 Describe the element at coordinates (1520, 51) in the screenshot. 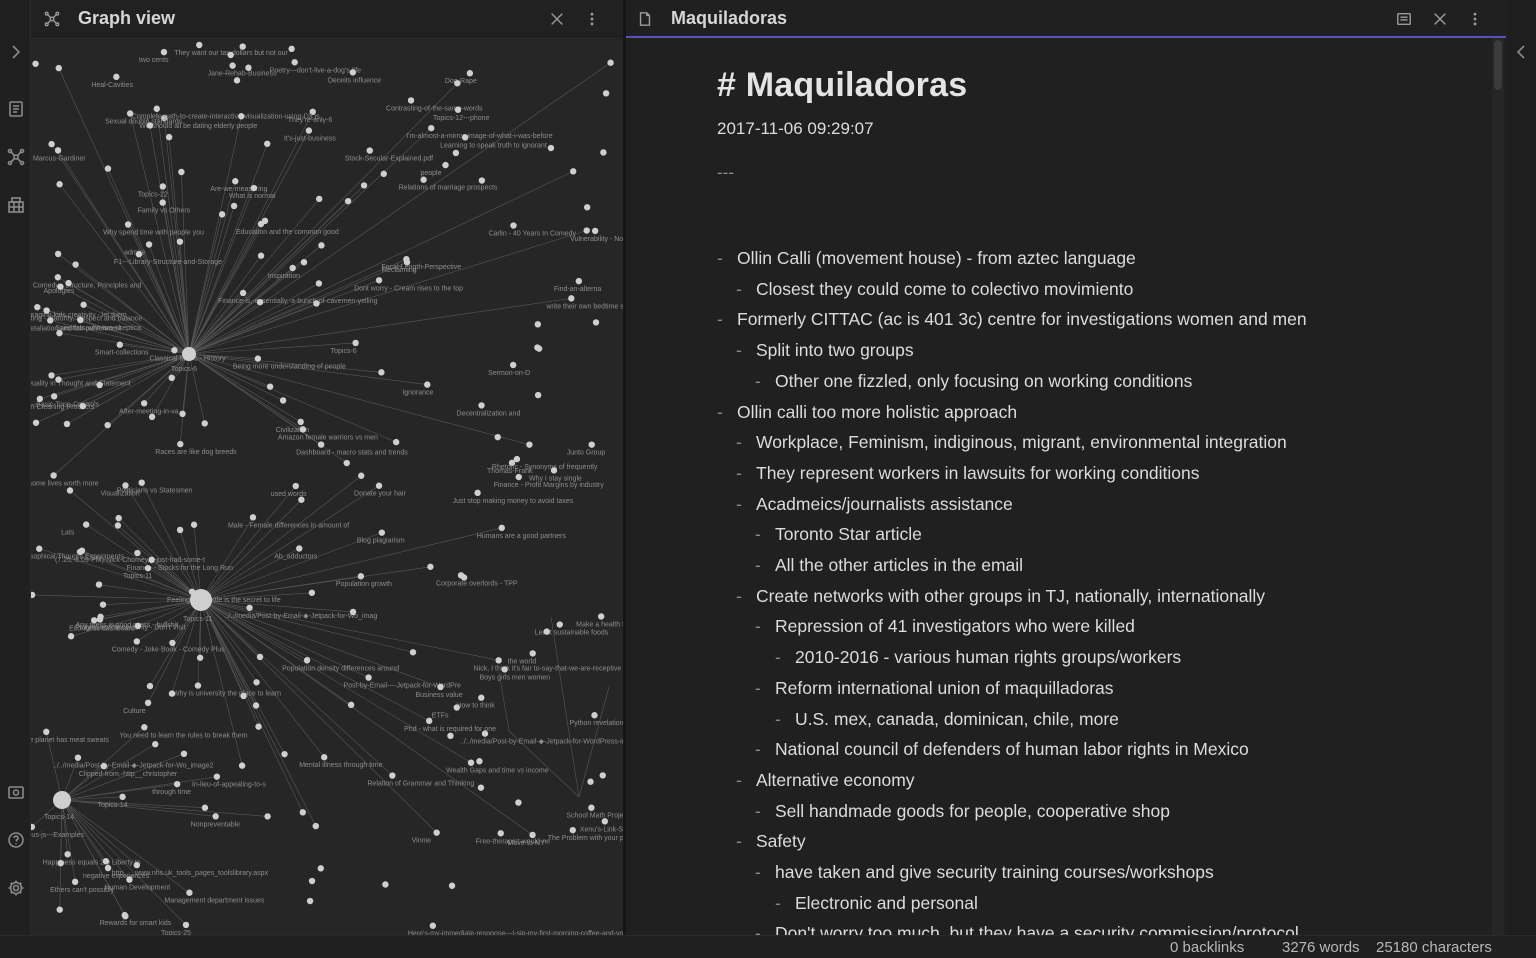

I see `expand-right-sidebar-icon` at that location.